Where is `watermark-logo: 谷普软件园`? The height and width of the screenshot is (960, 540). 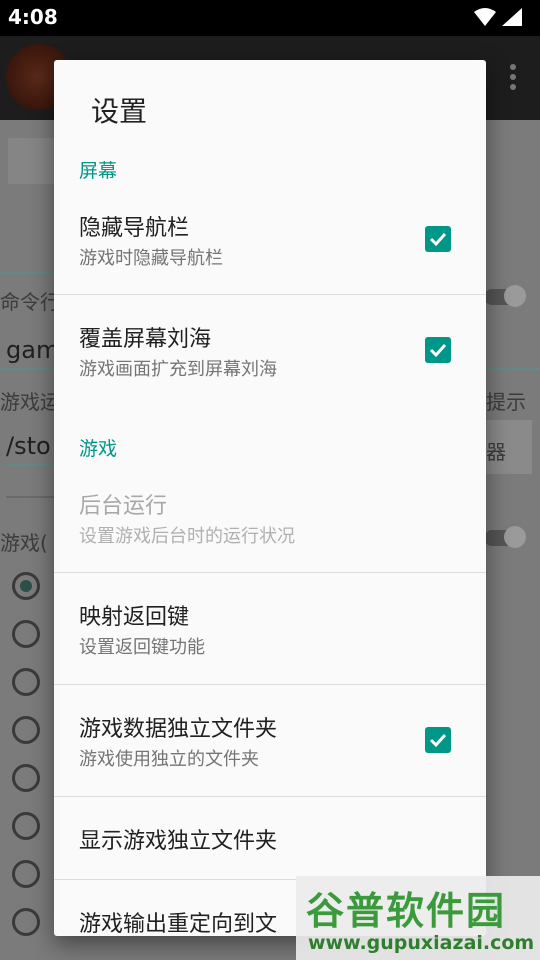 watermark-logo: 谷普软件园 is located at coordinates (406, 911).